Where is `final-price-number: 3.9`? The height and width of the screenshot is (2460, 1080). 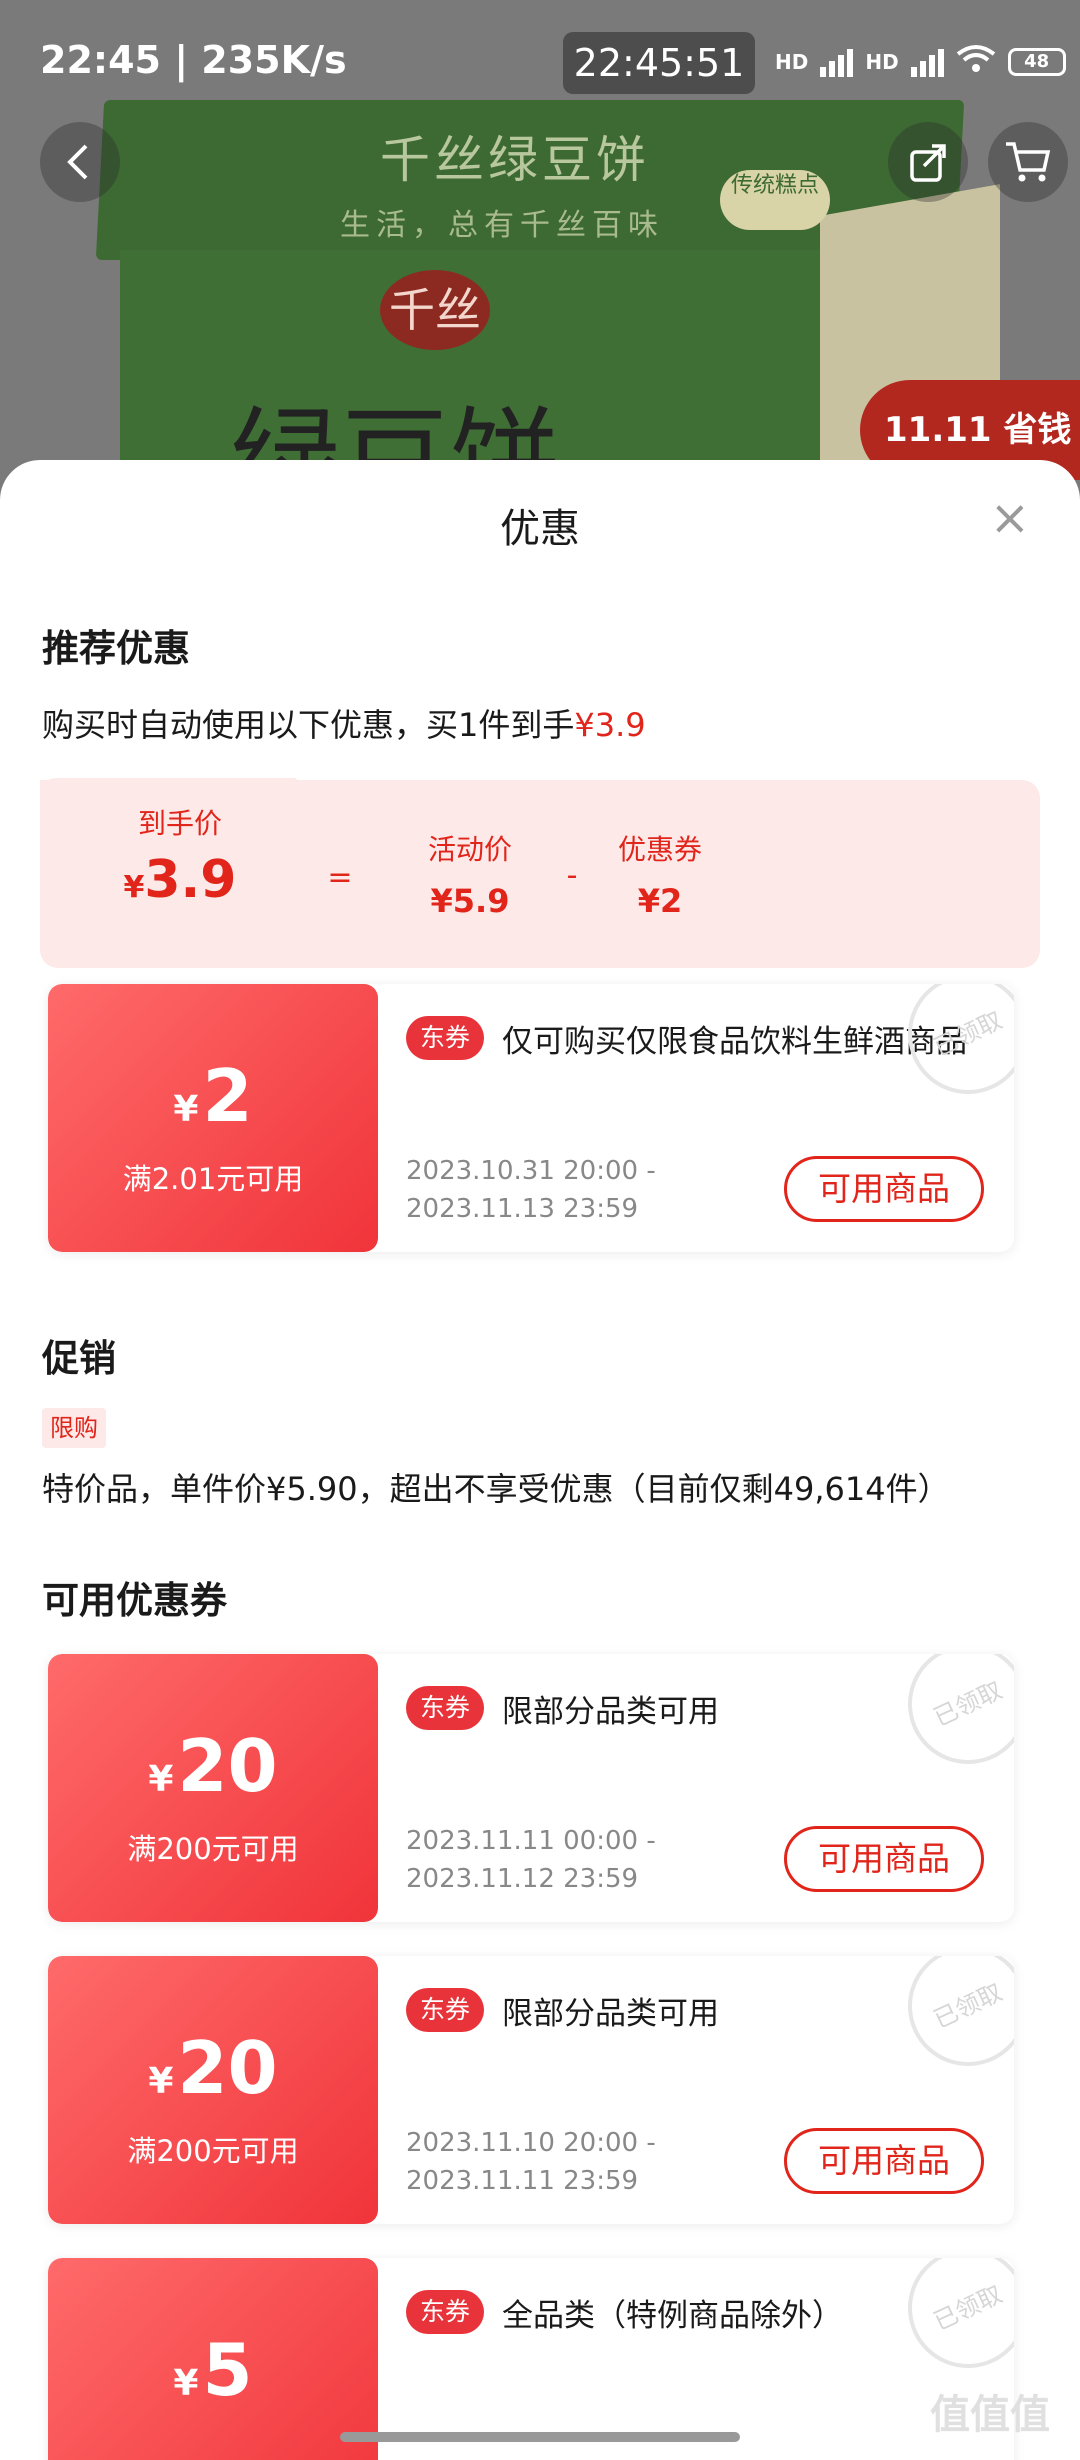
final-price-number: 3.9 is located at coordinates (190, 880).